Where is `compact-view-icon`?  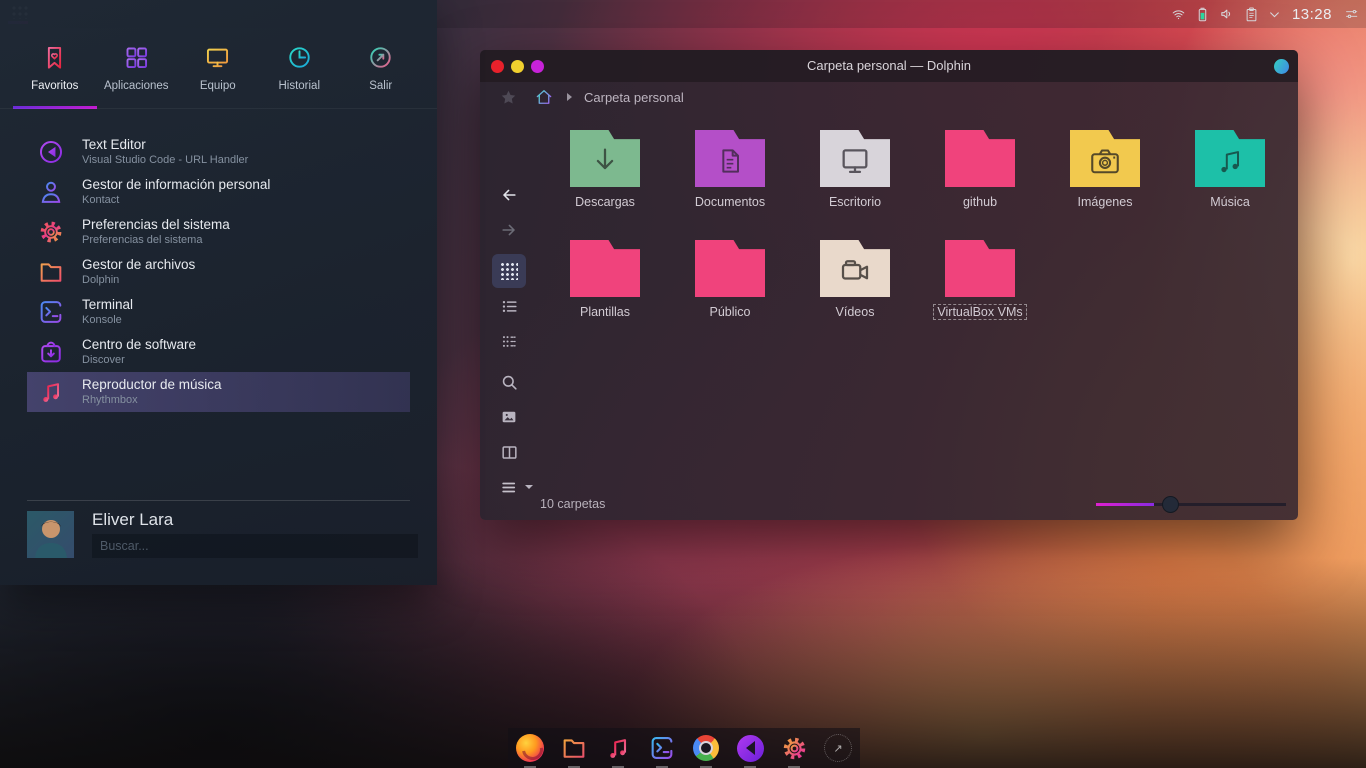 compact-view-icon is located at coordinates (509, 341).